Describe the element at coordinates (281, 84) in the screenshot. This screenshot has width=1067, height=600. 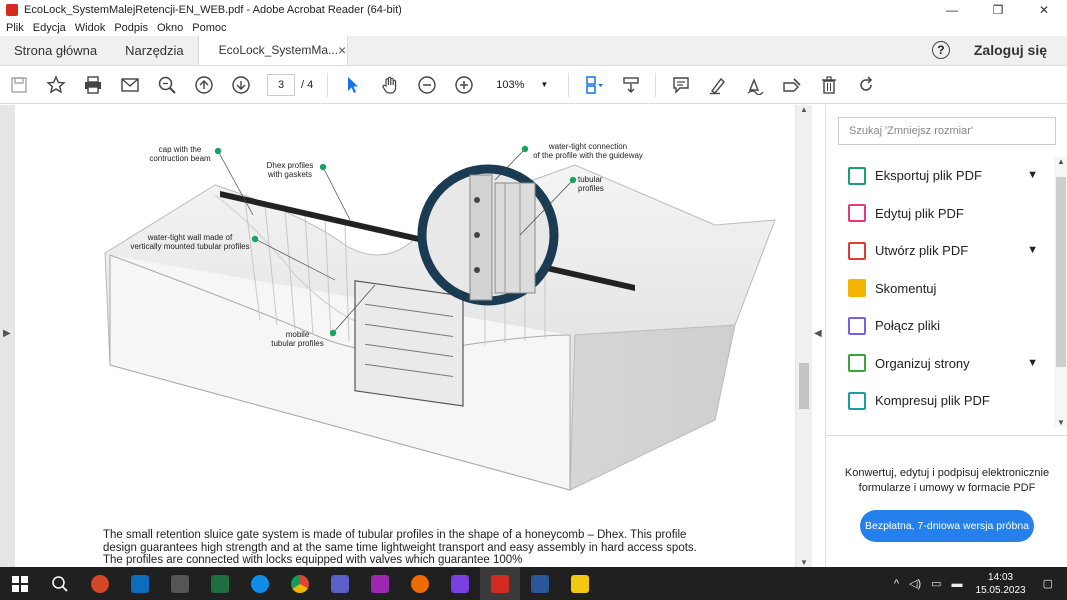
I see `page-number-input: 3` at that location.